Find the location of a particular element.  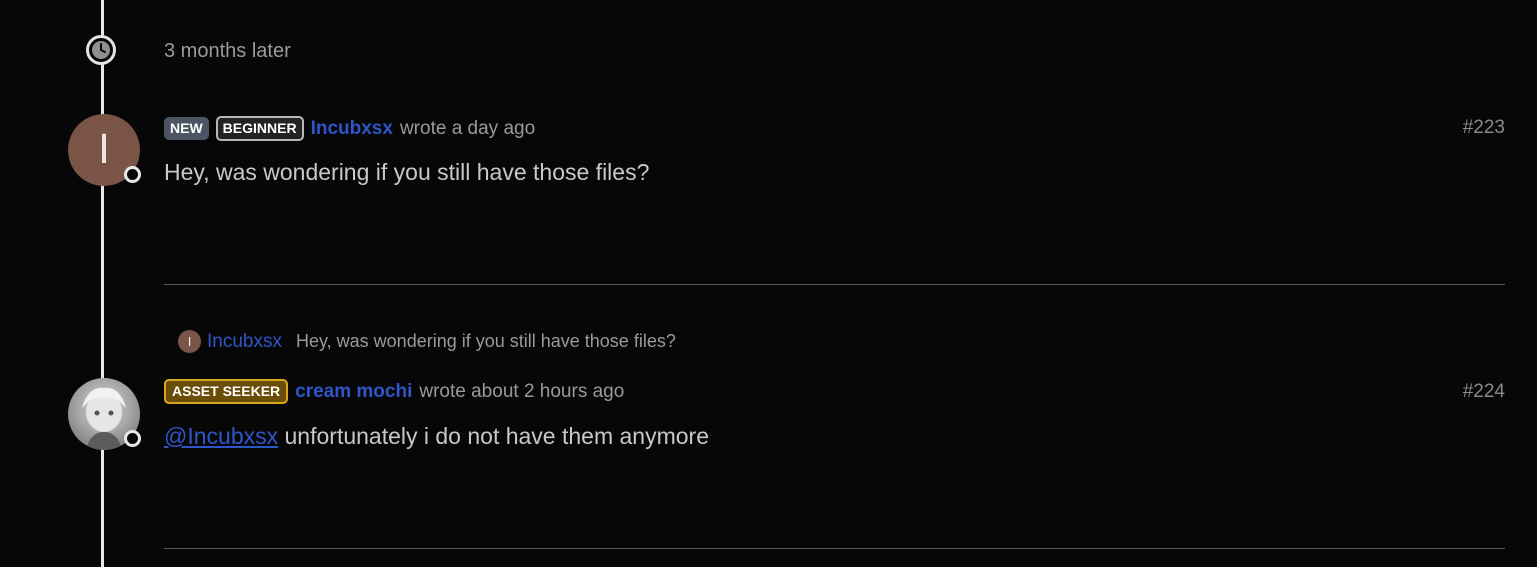

reply-author-link: Incubxsx is located at coordinates (244, 342).